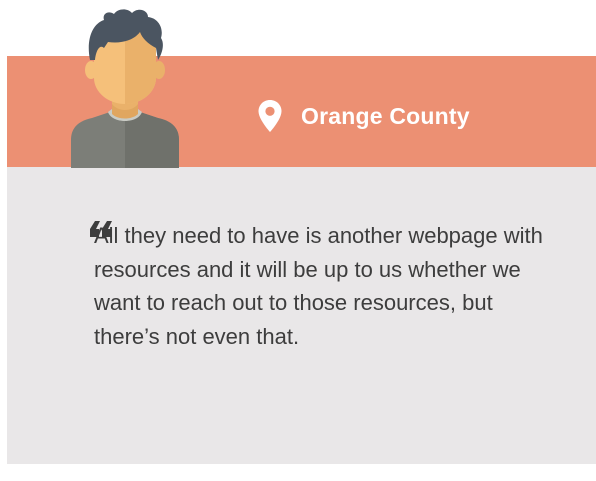 The width and height of the screenshot is (596, 481). What do you see at coordinates (270, 116) in the screenshot?
I see `location-pin-icon` at bounding box center [270, 116].